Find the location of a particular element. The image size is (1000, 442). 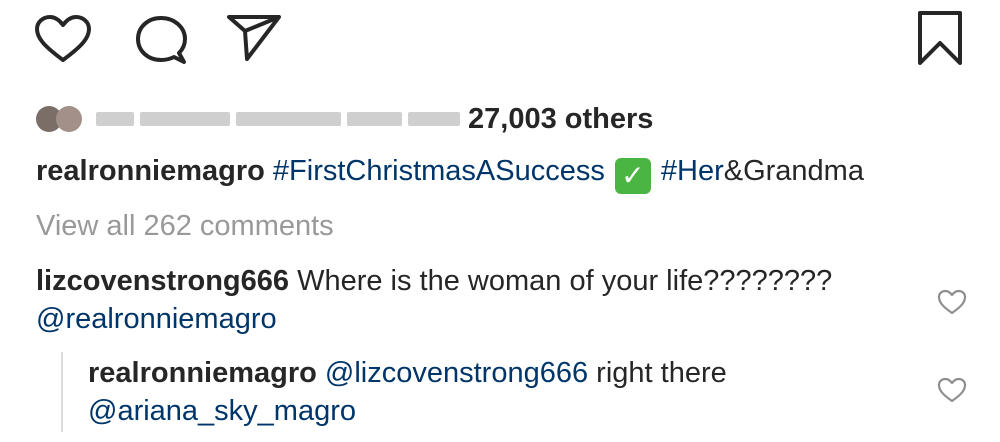

check-emoji: ✓ is located at coordinates (632, 176).